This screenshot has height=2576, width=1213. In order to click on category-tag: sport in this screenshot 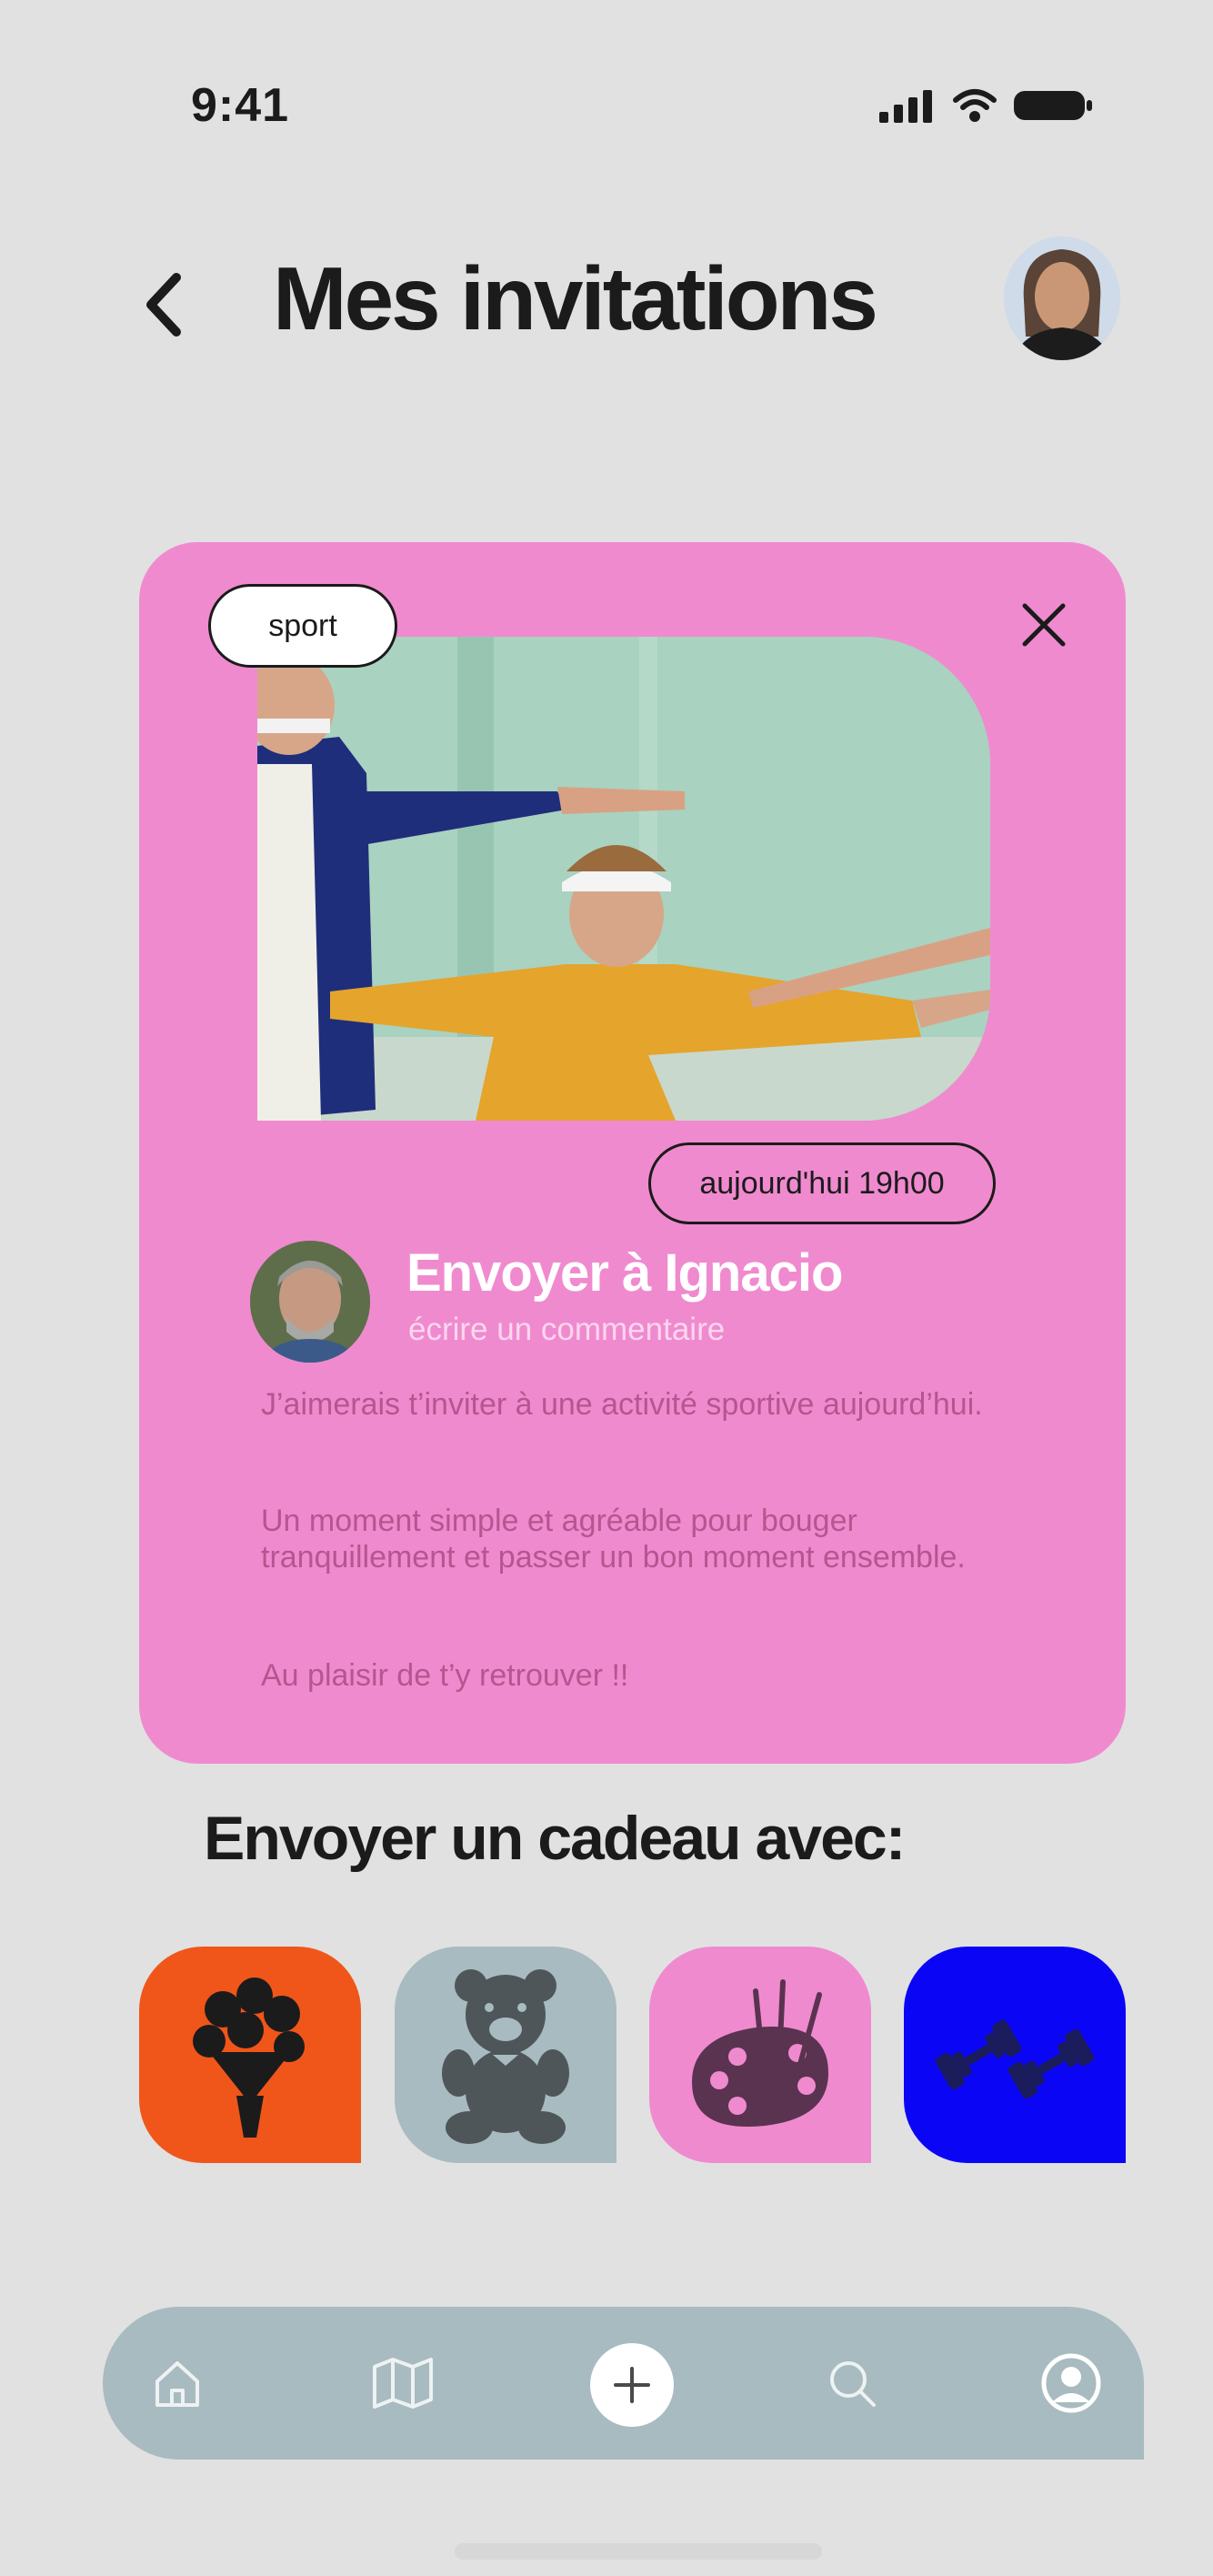, I will do `click(302, 626)`.